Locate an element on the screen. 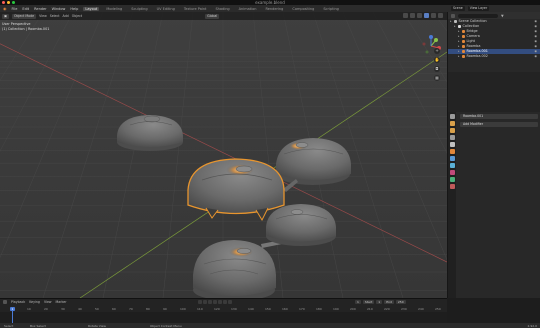 The width and height of the screenshot is (540, 328). properties-panel: Roomba.001 Add Modifier is located at coordinates (493, 205).